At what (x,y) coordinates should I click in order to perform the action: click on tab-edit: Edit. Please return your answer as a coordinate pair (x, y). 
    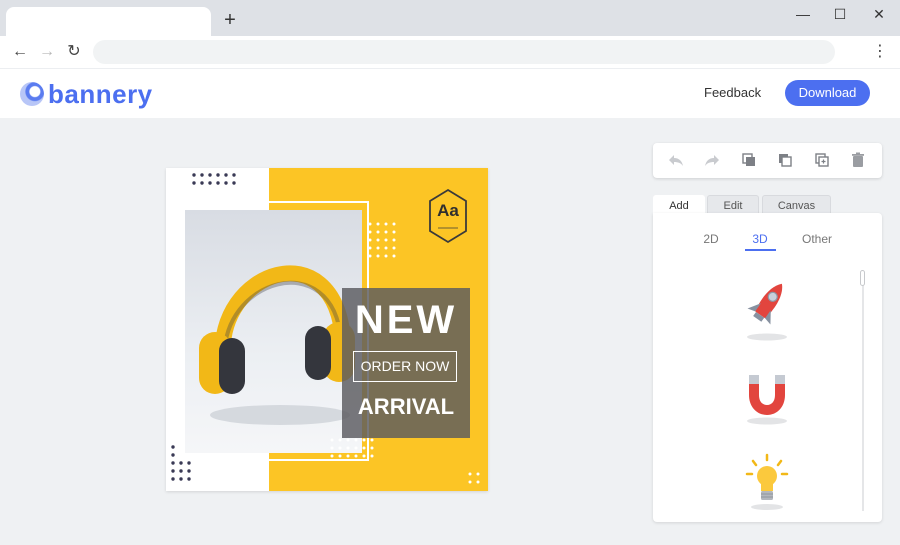
    Looking at the image, I should click on (733, 205).